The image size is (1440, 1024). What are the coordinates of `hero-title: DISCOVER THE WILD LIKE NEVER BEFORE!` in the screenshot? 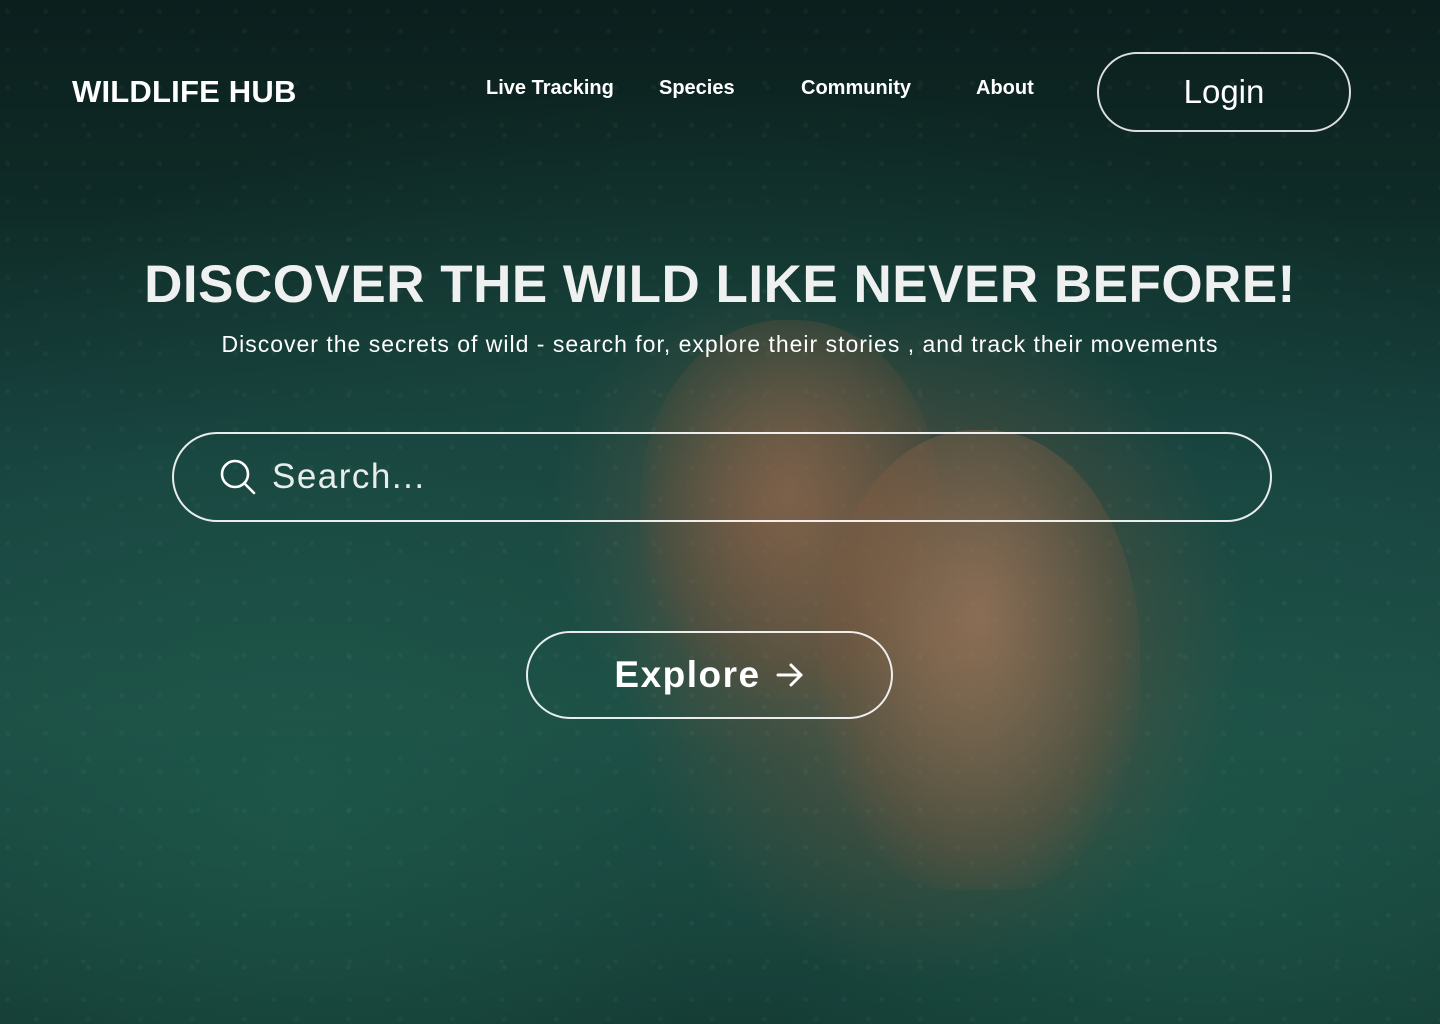 It's located at (720, 284).